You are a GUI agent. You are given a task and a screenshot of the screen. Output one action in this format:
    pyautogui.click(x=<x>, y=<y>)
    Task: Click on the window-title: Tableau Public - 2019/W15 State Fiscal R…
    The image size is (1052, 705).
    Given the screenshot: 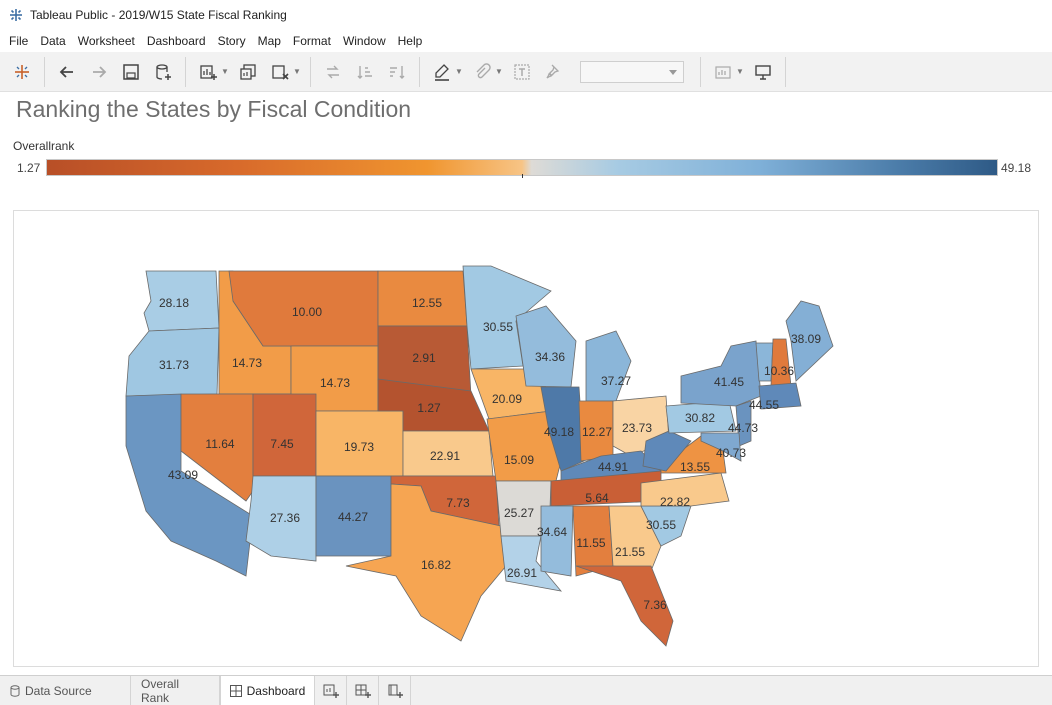 What is the action you would take?
    pyautogui.click(x=158, y=15)
    